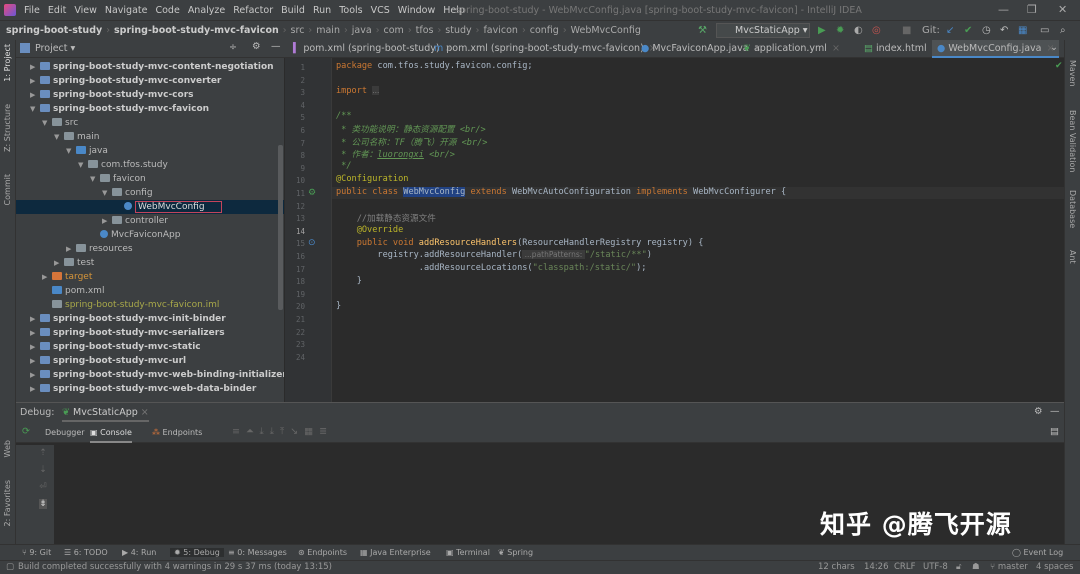 The image size is (1080, 574). What do you see at coordinates (1032, 9) in the screenshot?
I see `restore-button: ❐` at bounding box center [1032, 9].